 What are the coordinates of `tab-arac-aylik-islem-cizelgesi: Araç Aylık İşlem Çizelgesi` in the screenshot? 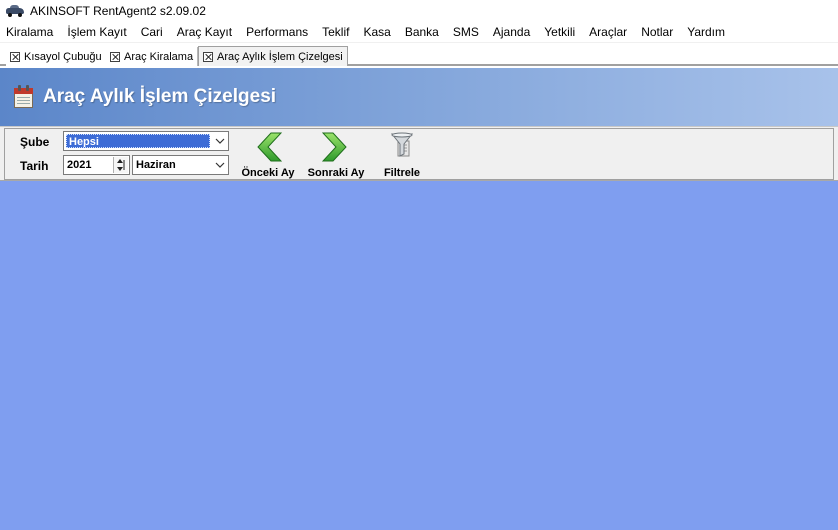 It's located at (273, 56).